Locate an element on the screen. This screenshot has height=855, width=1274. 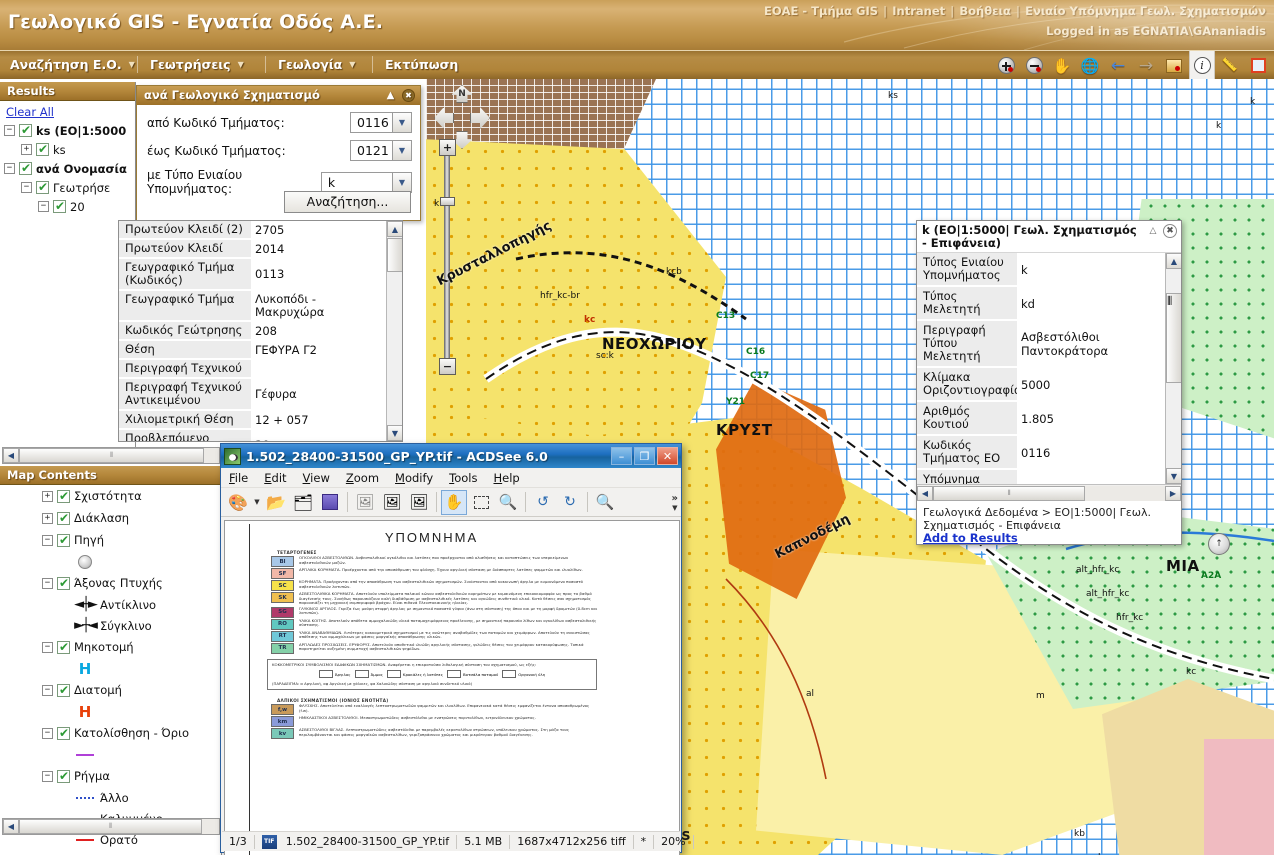
select-region-icon is located at coordinates (481, 502).